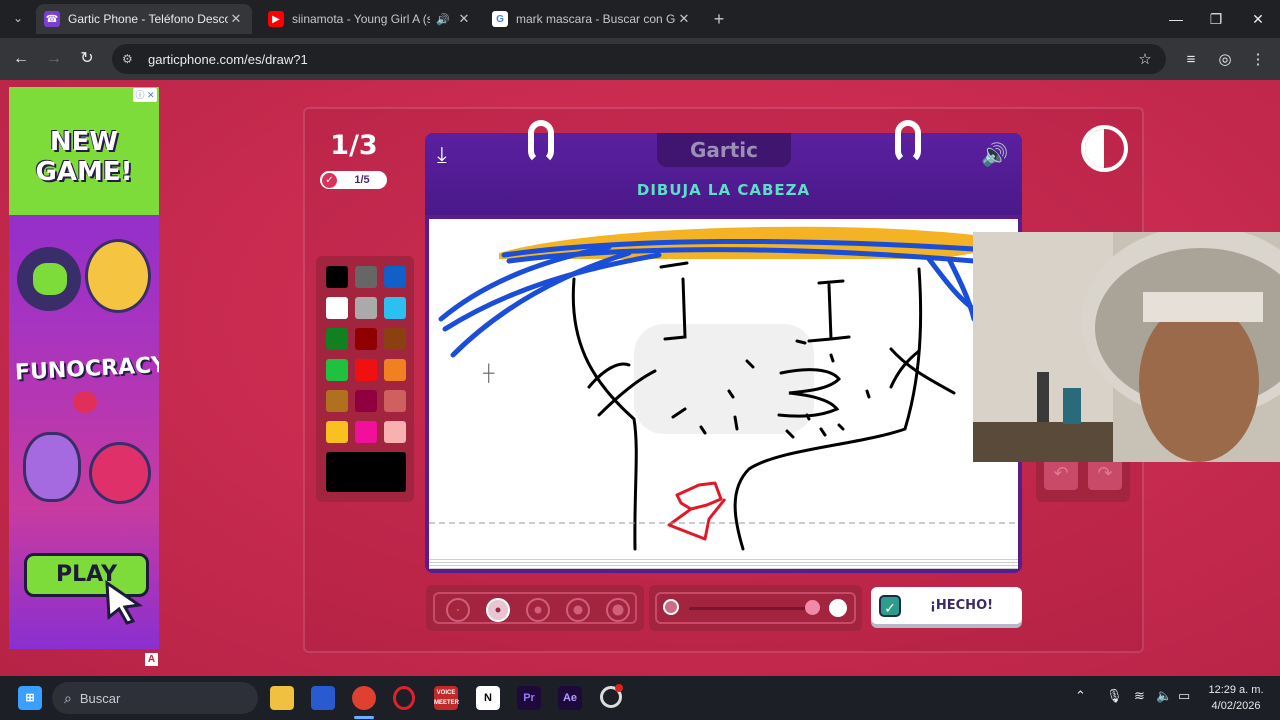 The height and width of the screenshot is (720, 1280). I want to click on tray-chevron-icon: ⌃, so click(1080, 696).